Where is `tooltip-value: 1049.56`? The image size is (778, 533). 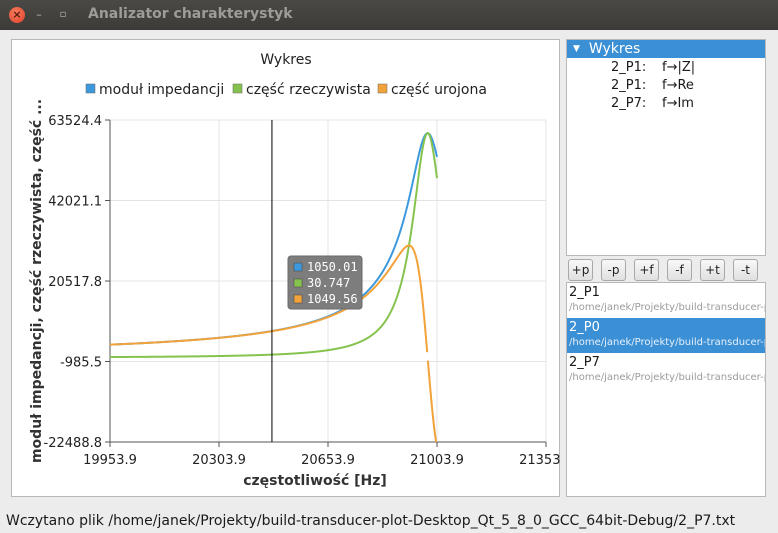 tooltip-value: 1049.56 is located at coordinates (332, 299).